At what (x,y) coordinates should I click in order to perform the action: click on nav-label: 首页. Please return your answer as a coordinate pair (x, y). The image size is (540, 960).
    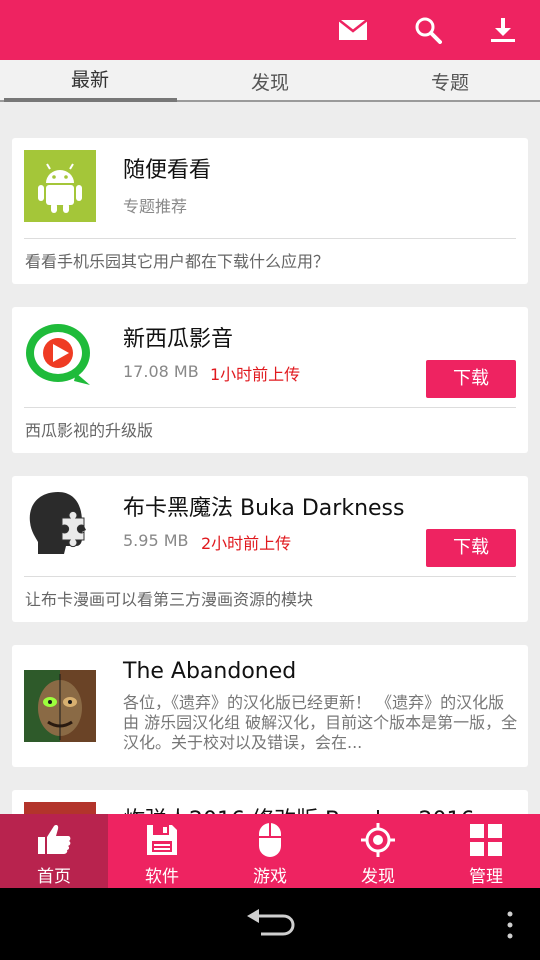
    Looking at the image, I should click on (54, 877).